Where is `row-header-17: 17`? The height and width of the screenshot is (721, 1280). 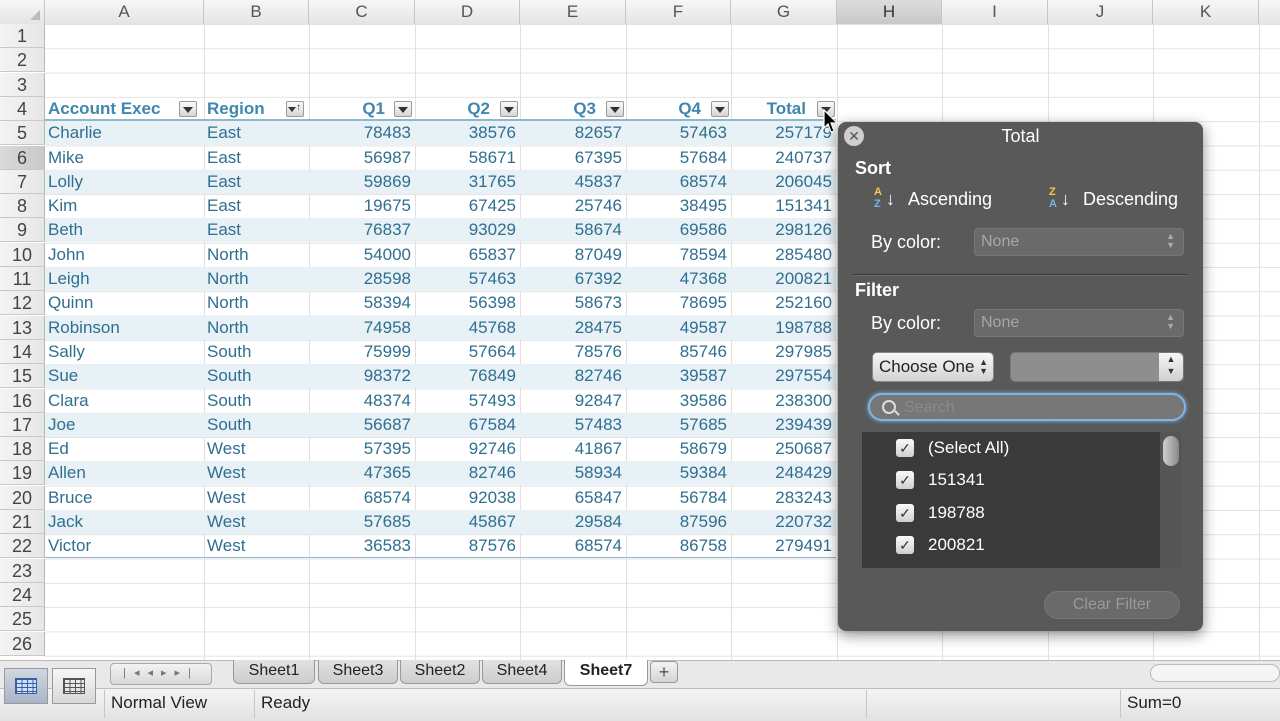 row-header-17: 17 is located at coordinates (22, 424).